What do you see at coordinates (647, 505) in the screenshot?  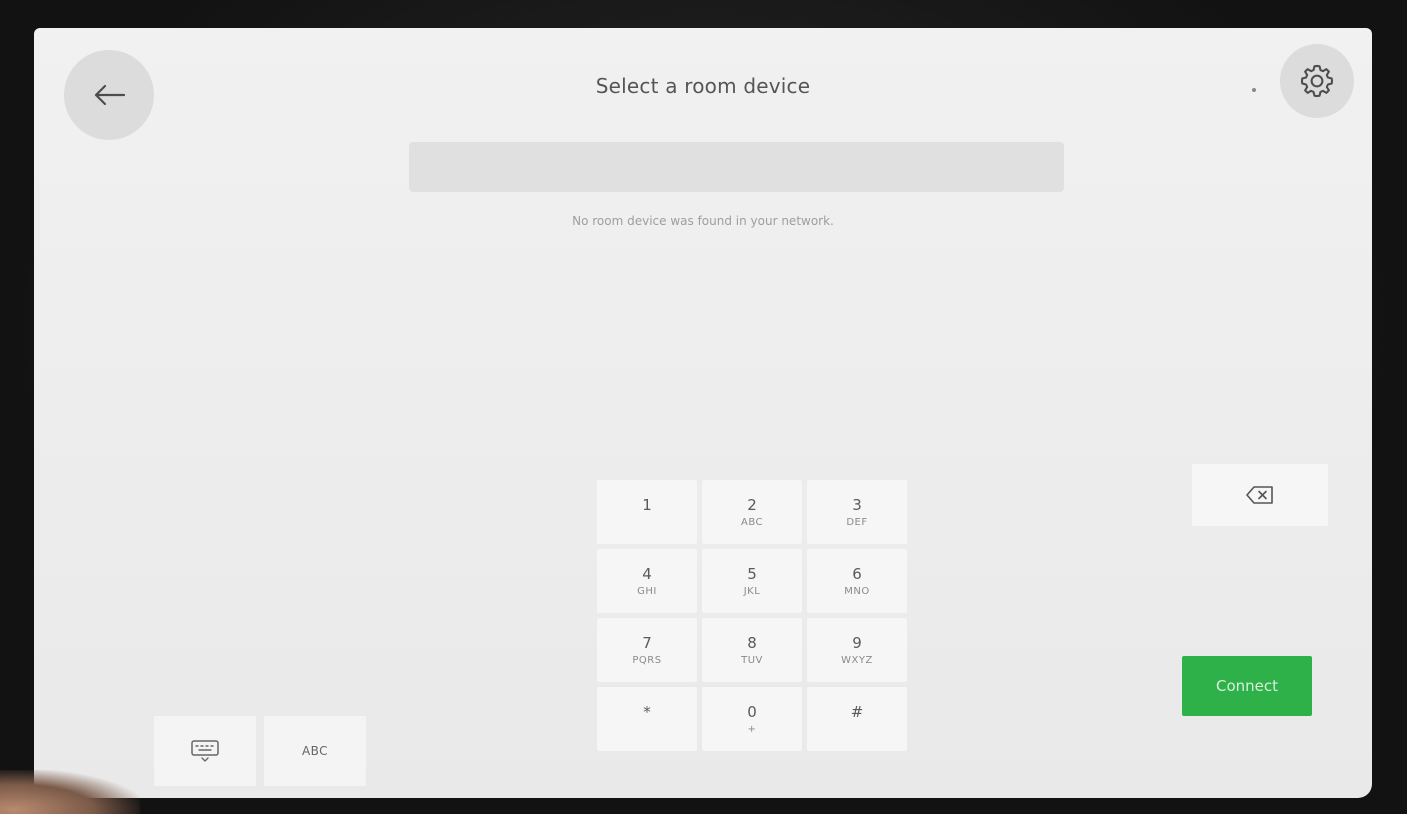 I see `key-number: 1` at bounding box center [647, 505].